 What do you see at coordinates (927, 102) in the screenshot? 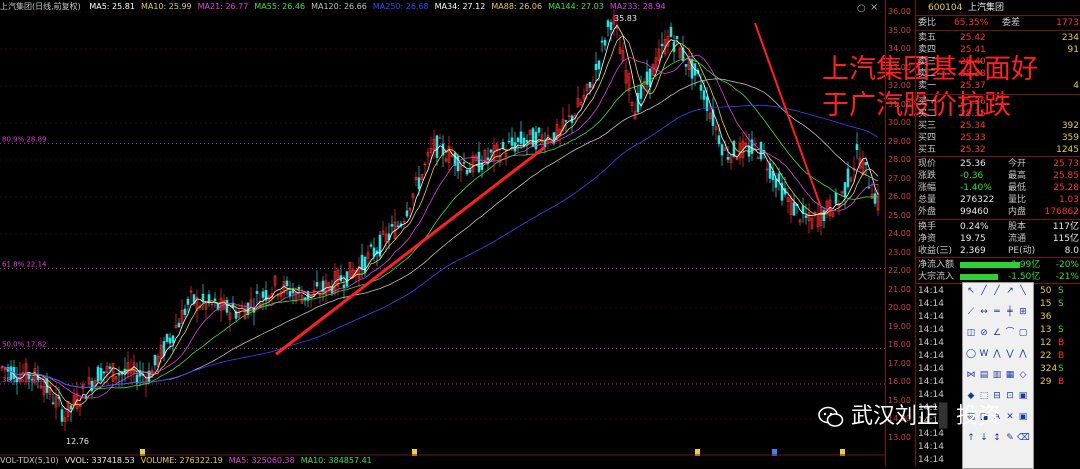
I see `buy-row-cell: 买一` at bounding box center [927, 102].